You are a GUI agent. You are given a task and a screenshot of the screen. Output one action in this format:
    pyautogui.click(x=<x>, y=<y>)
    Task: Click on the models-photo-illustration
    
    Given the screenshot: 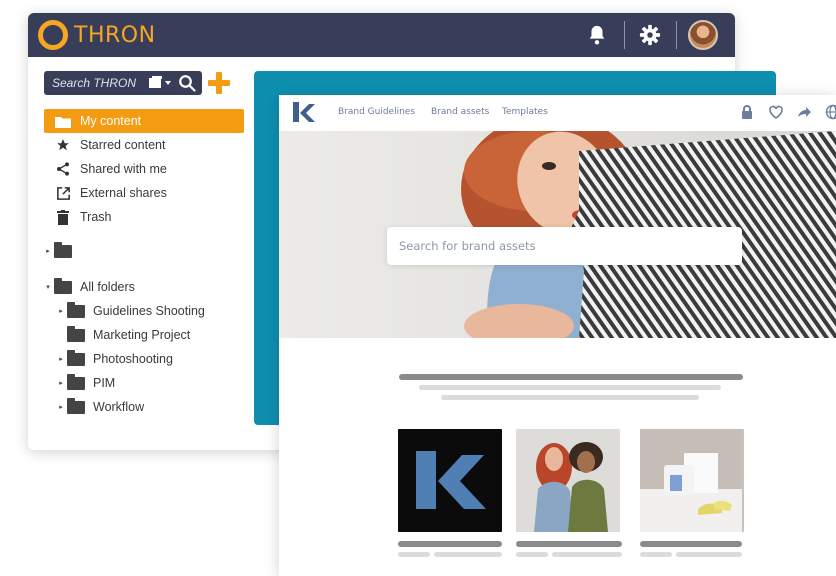 What is the action you would take?
    pyautogui.click(x=568, y=480)
    